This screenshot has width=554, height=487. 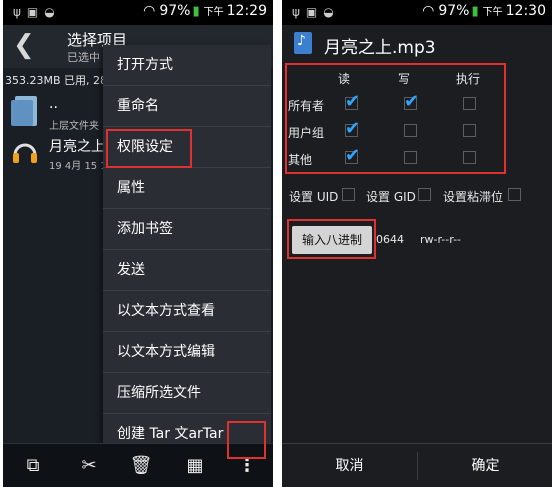 I want to click on copy-icon: ⧉, so click(x=33, y=465).